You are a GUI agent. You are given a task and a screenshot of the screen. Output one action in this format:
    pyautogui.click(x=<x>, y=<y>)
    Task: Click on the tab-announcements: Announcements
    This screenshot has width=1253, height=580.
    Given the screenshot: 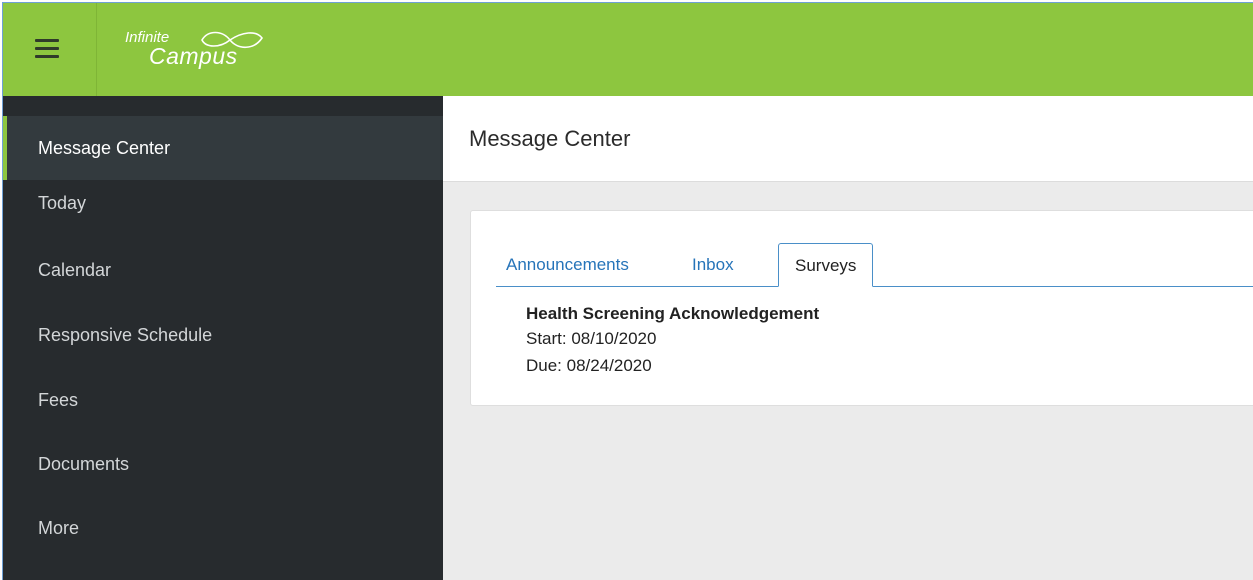 What is the action you would take?
    pyautogui.click(x=567, y=264)
    